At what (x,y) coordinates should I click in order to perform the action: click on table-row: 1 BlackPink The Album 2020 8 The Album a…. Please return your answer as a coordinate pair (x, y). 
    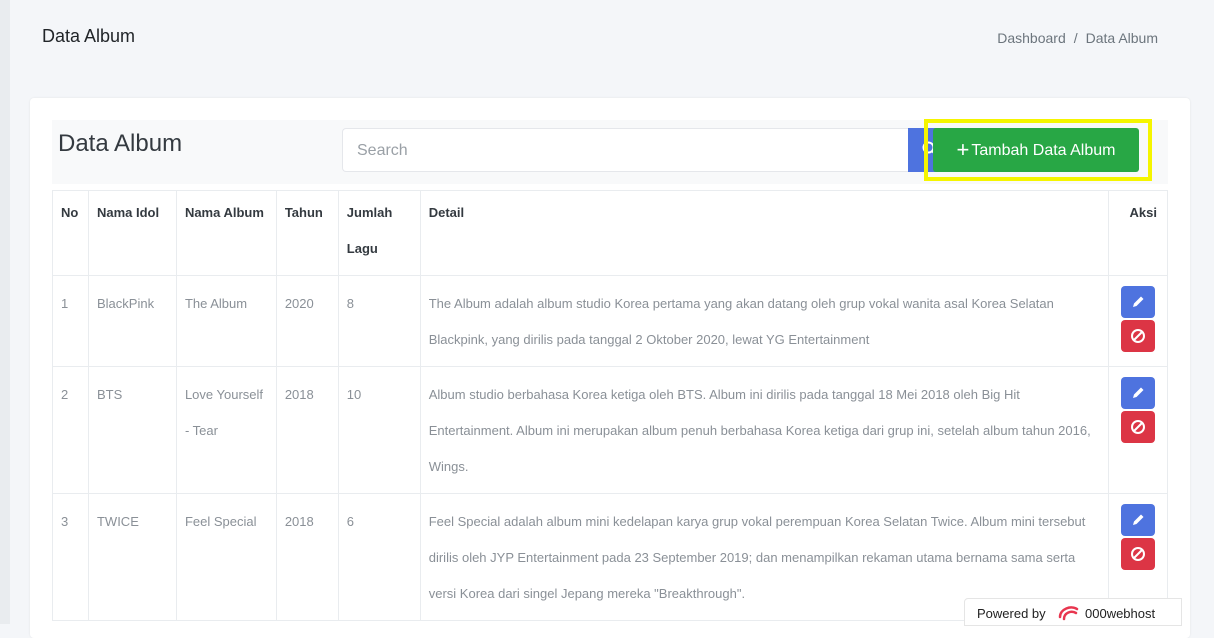
    Looking at the image, I should click on (610, 321).